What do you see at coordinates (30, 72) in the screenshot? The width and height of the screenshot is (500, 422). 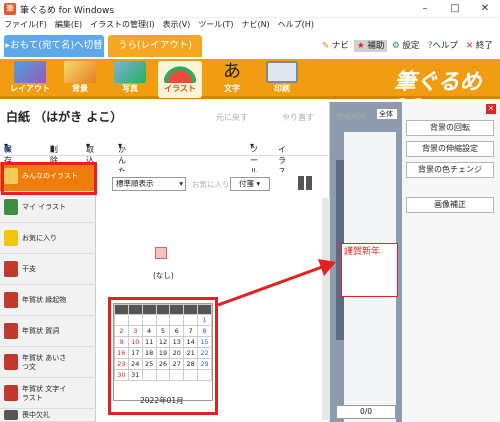 I see `layout-icon` at bounding box center [30, 72].